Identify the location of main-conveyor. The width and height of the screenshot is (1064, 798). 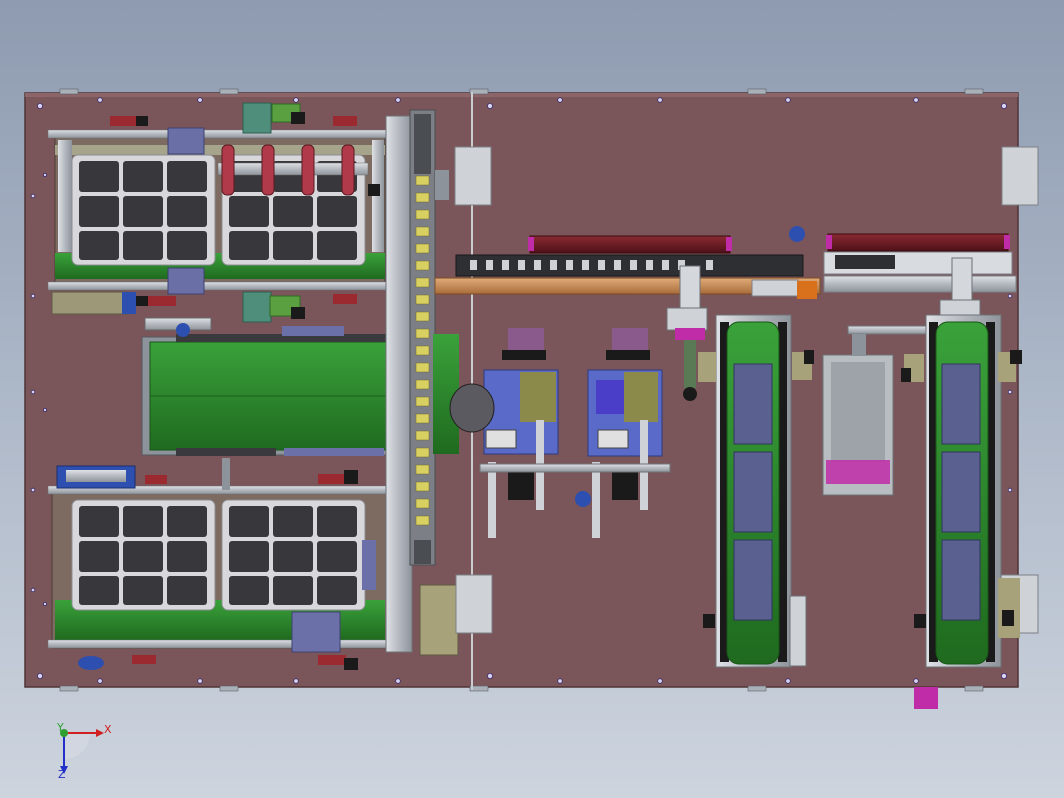
(272, 386).